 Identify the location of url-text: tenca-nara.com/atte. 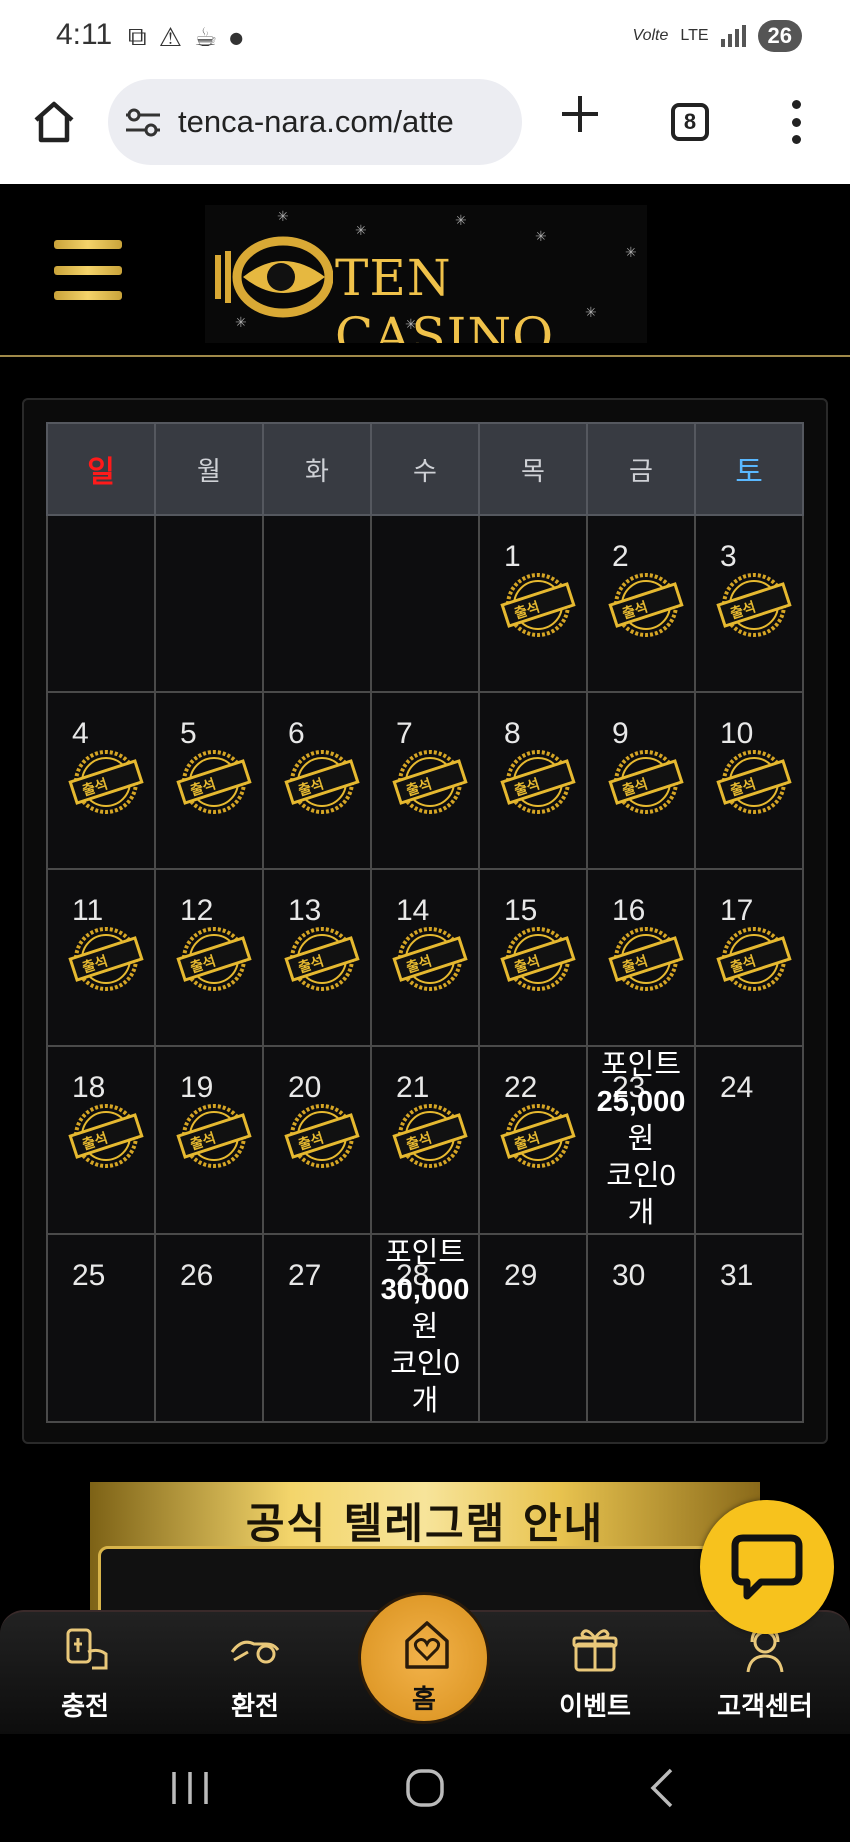
(316, 121).